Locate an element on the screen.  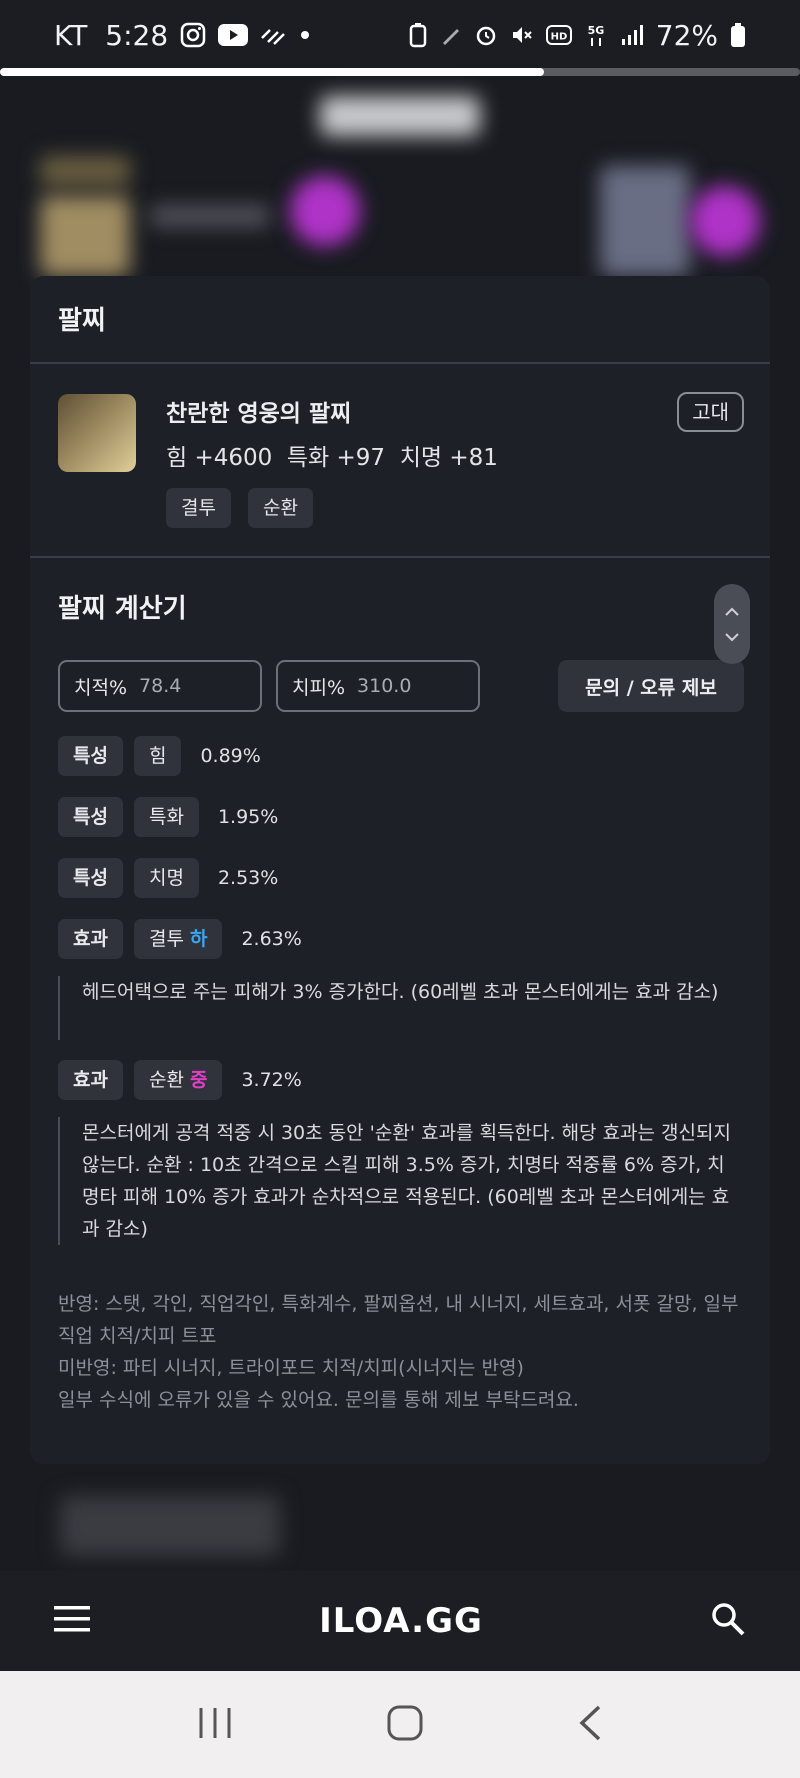
system-nav-bar is located at coordinates (400, 1724).